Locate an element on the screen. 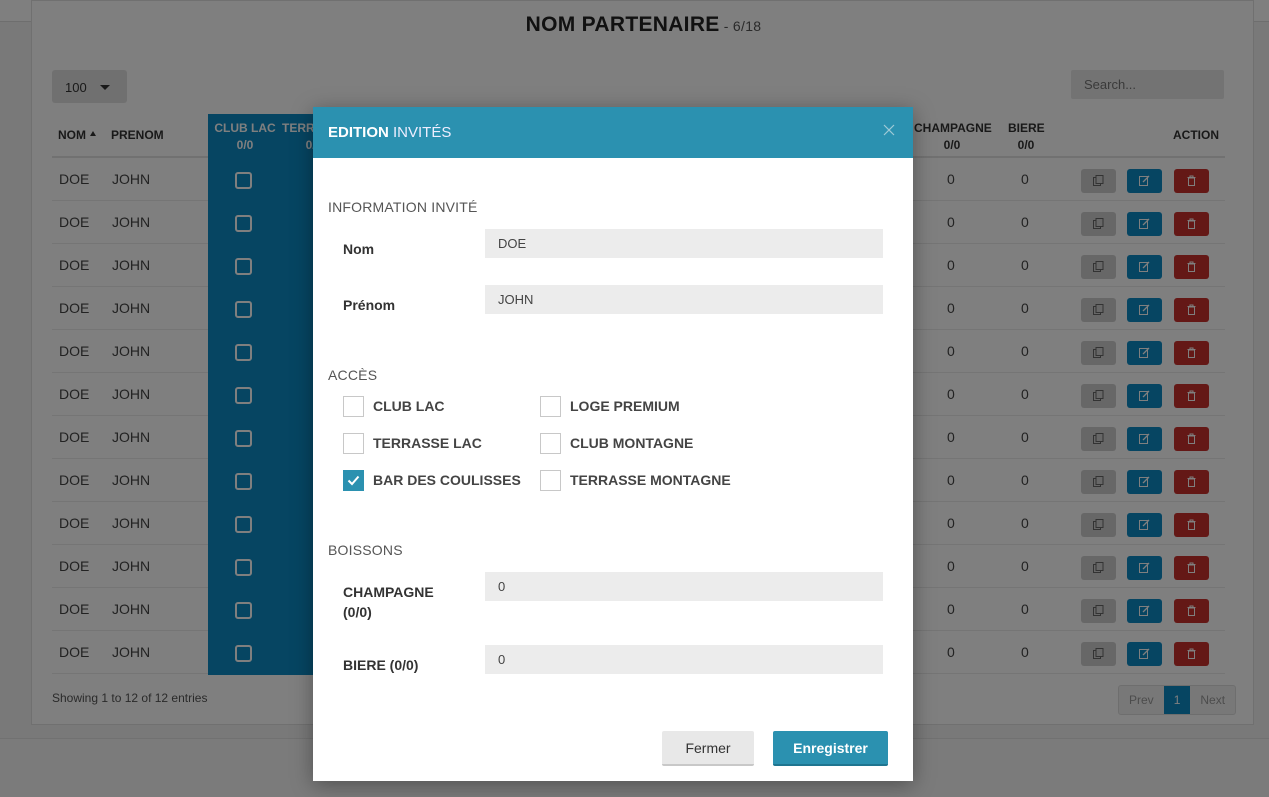  save-button: Enregistrer is located at coordinates (830, 748).